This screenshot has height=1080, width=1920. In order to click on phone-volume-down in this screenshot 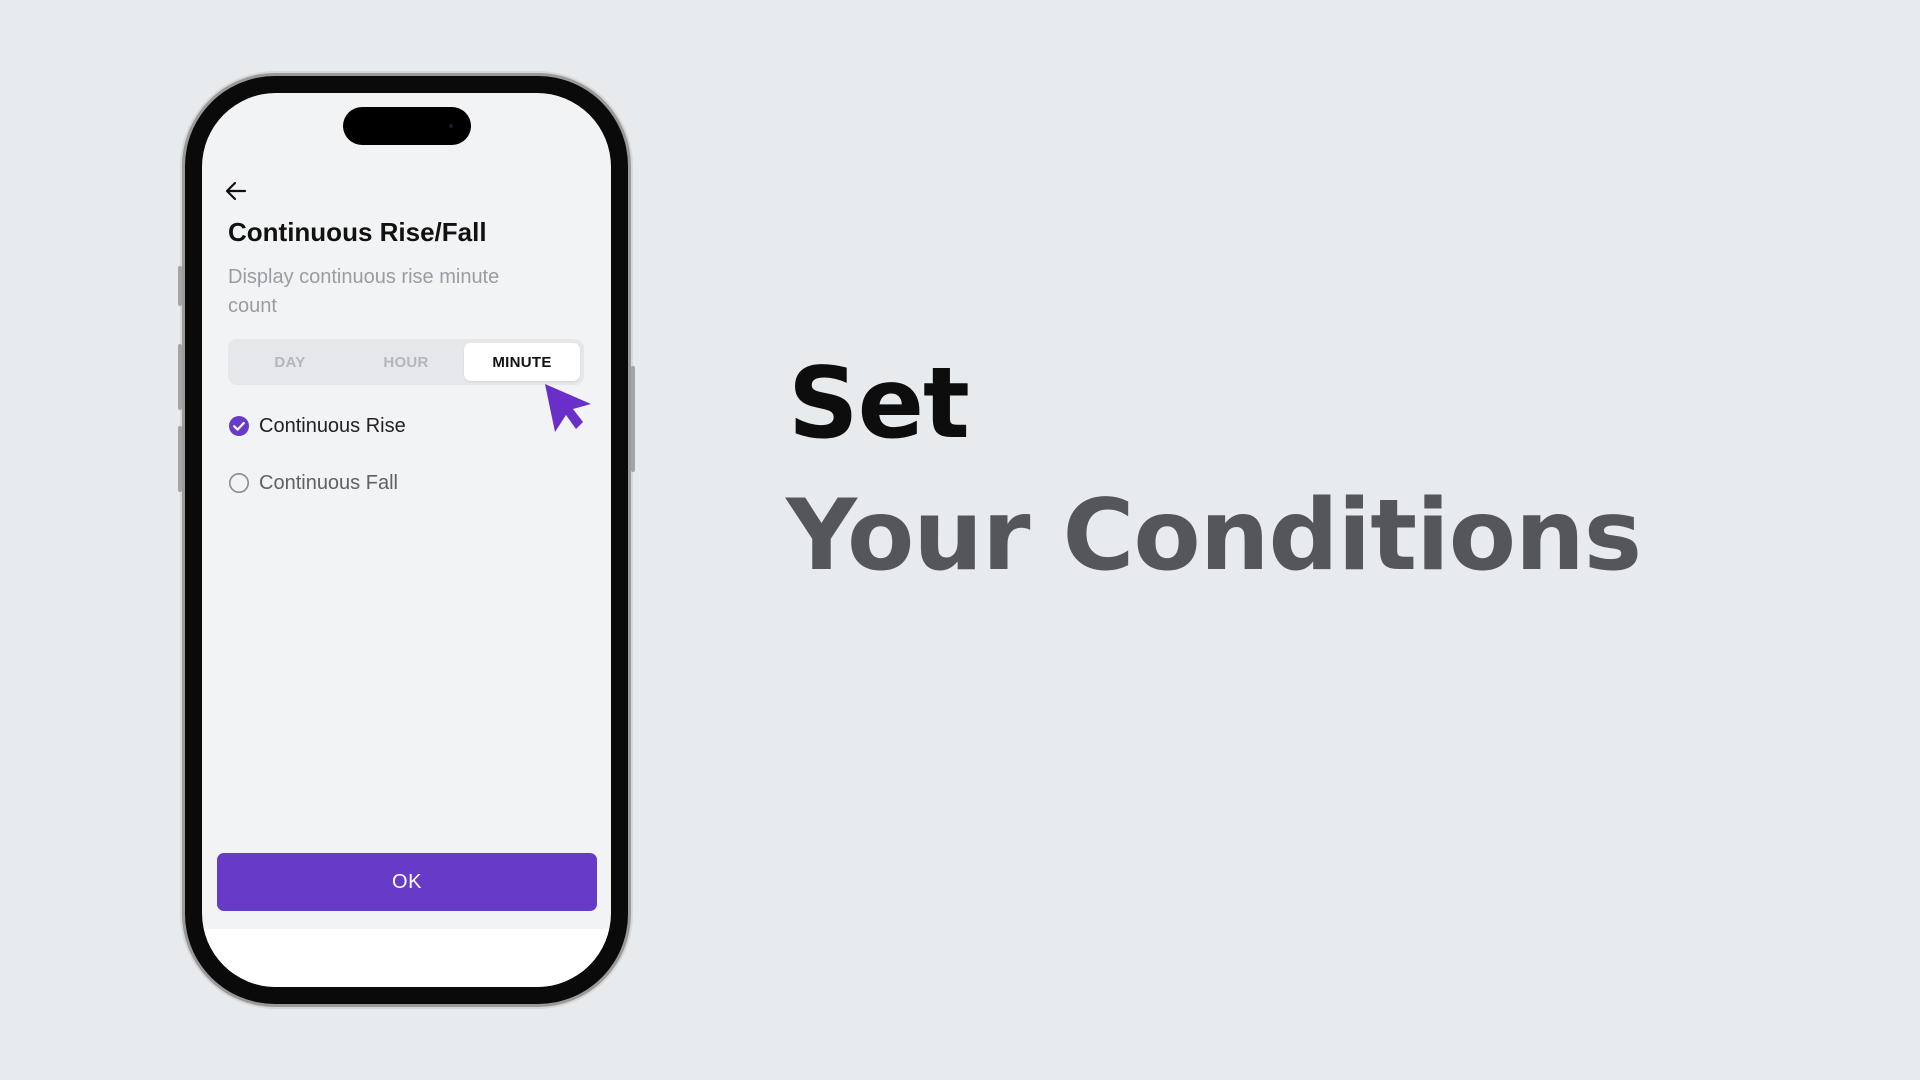, I will do `click(180, 459)`.